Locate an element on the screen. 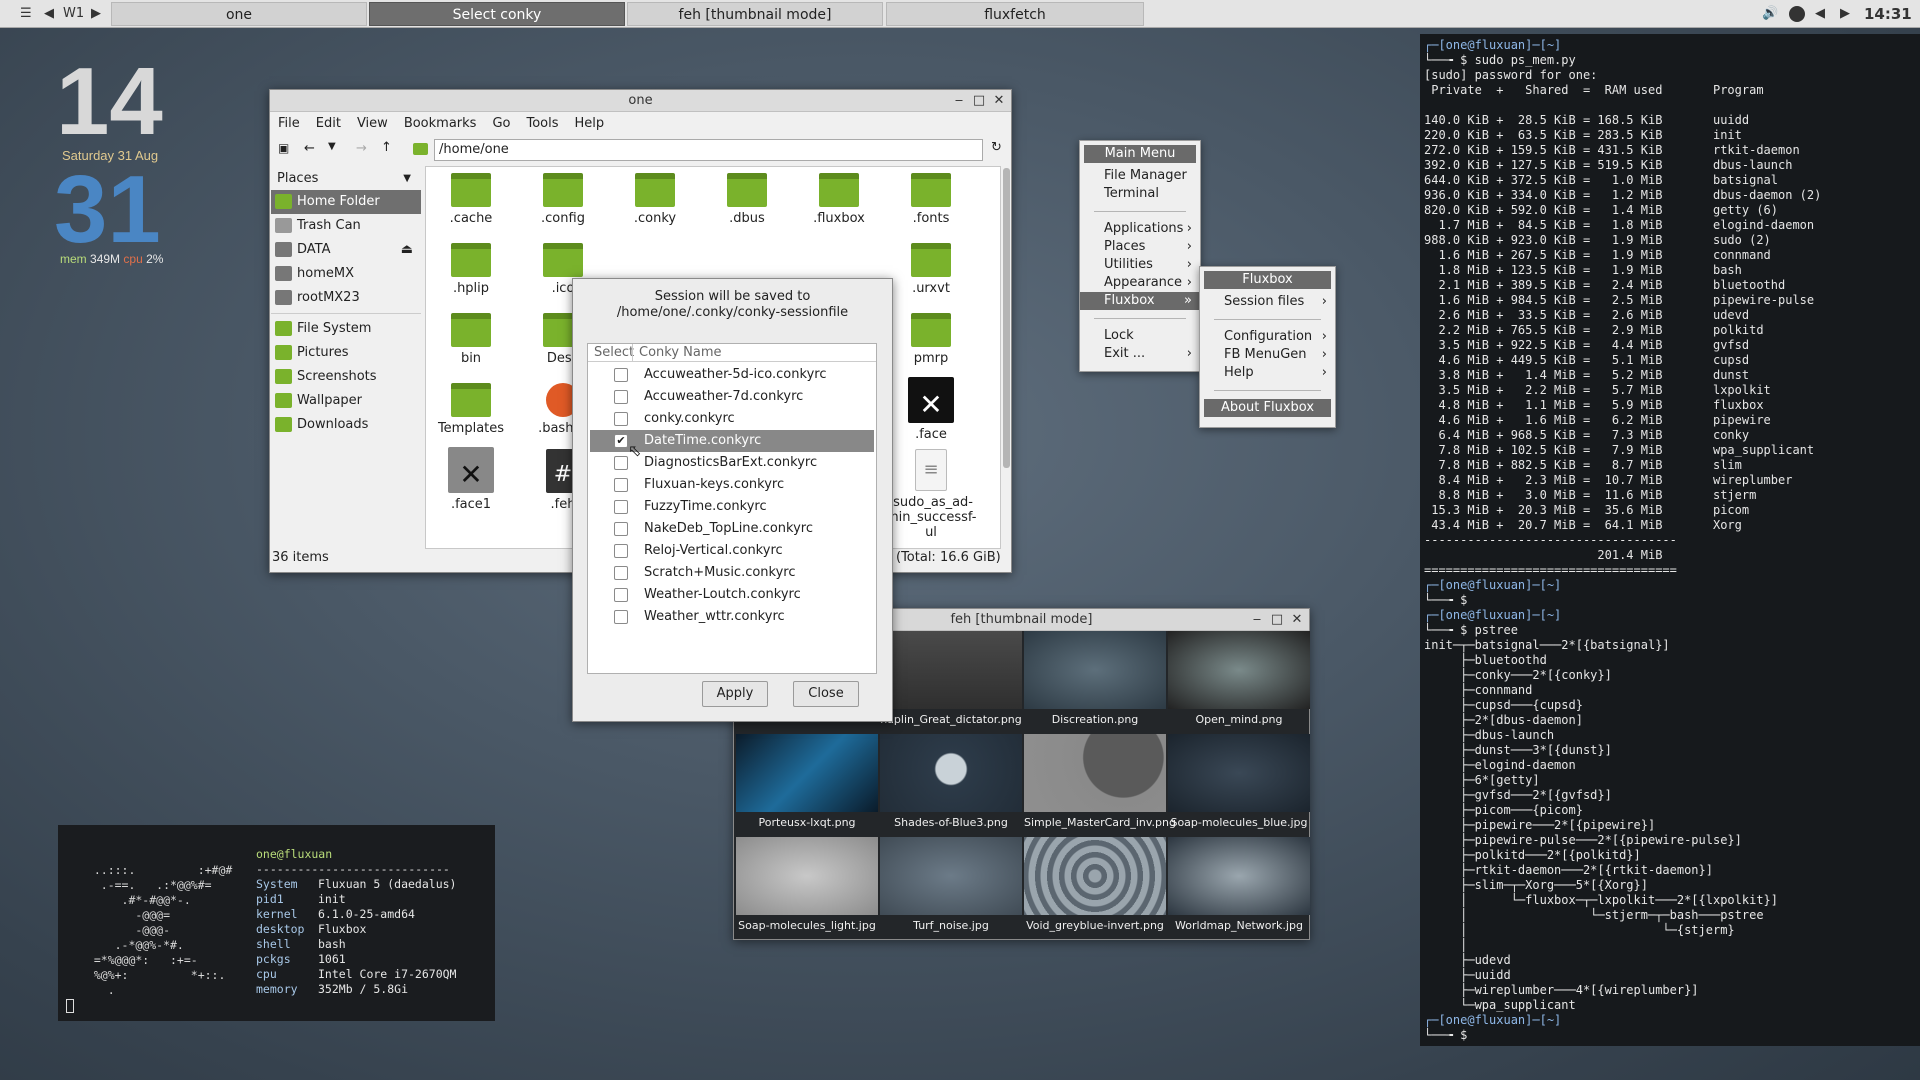 This screenshot has height=1080, width=1920. thumbnail: Simple_MasterCard_inv.png is located at coordinates (1100, 785).